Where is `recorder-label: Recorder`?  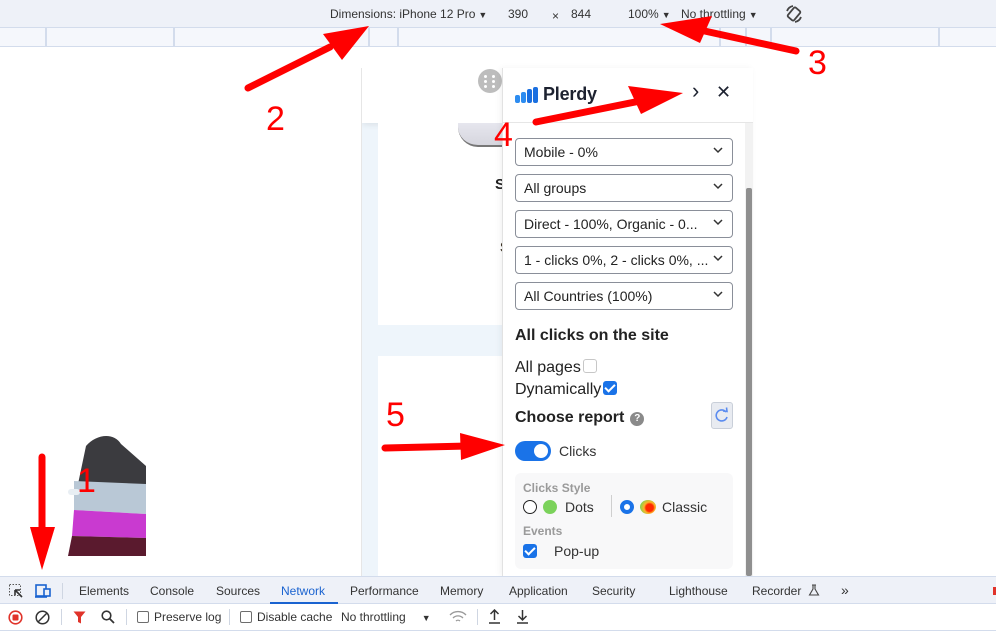 recorder-label: Recorder is located at coordinates (777, 591).